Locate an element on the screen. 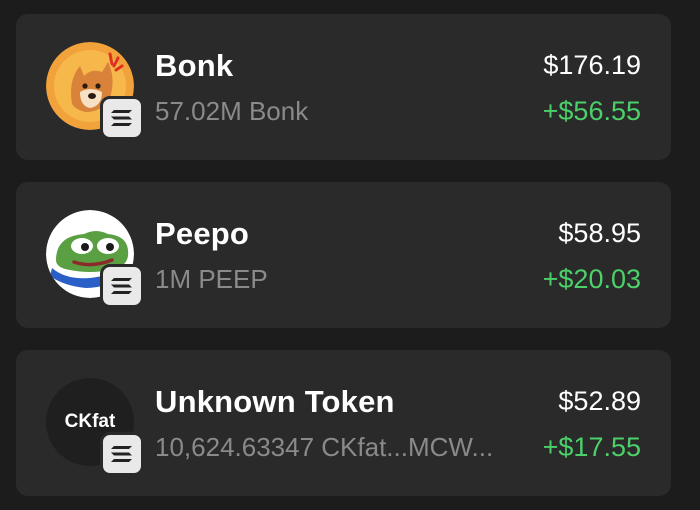 This screenshot has width=700, height=510. token-change: +$20.03 is located at coordinates (591, 279).